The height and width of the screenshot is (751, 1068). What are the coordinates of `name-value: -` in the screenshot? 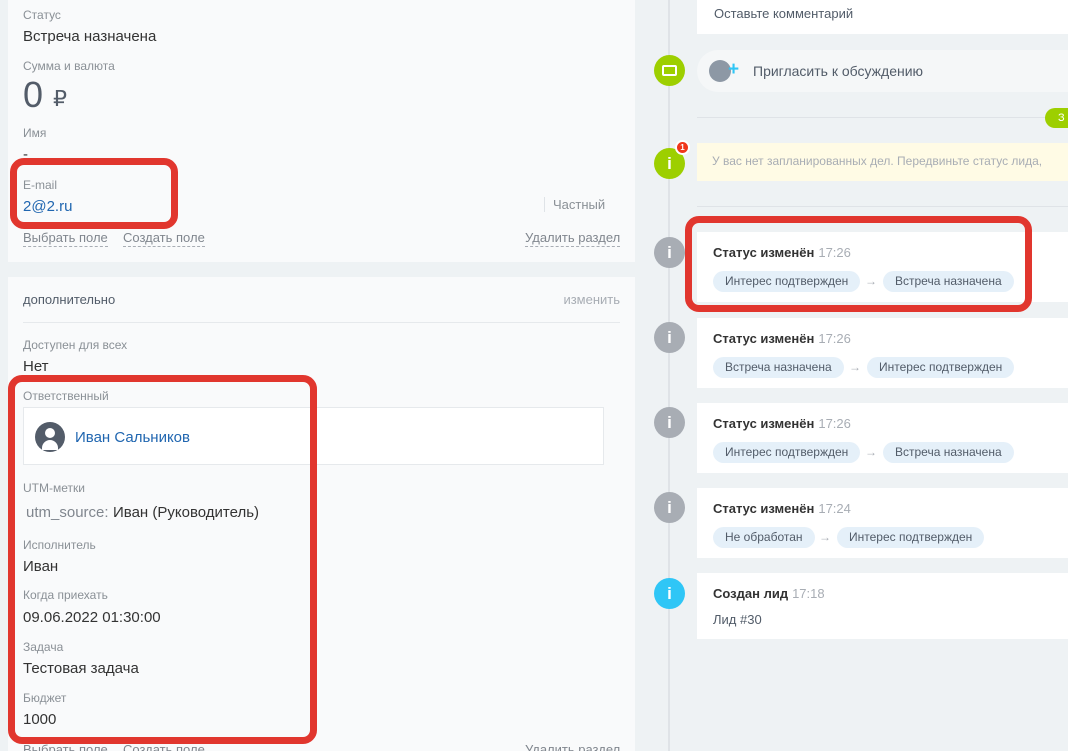 It's located at (25, 154).